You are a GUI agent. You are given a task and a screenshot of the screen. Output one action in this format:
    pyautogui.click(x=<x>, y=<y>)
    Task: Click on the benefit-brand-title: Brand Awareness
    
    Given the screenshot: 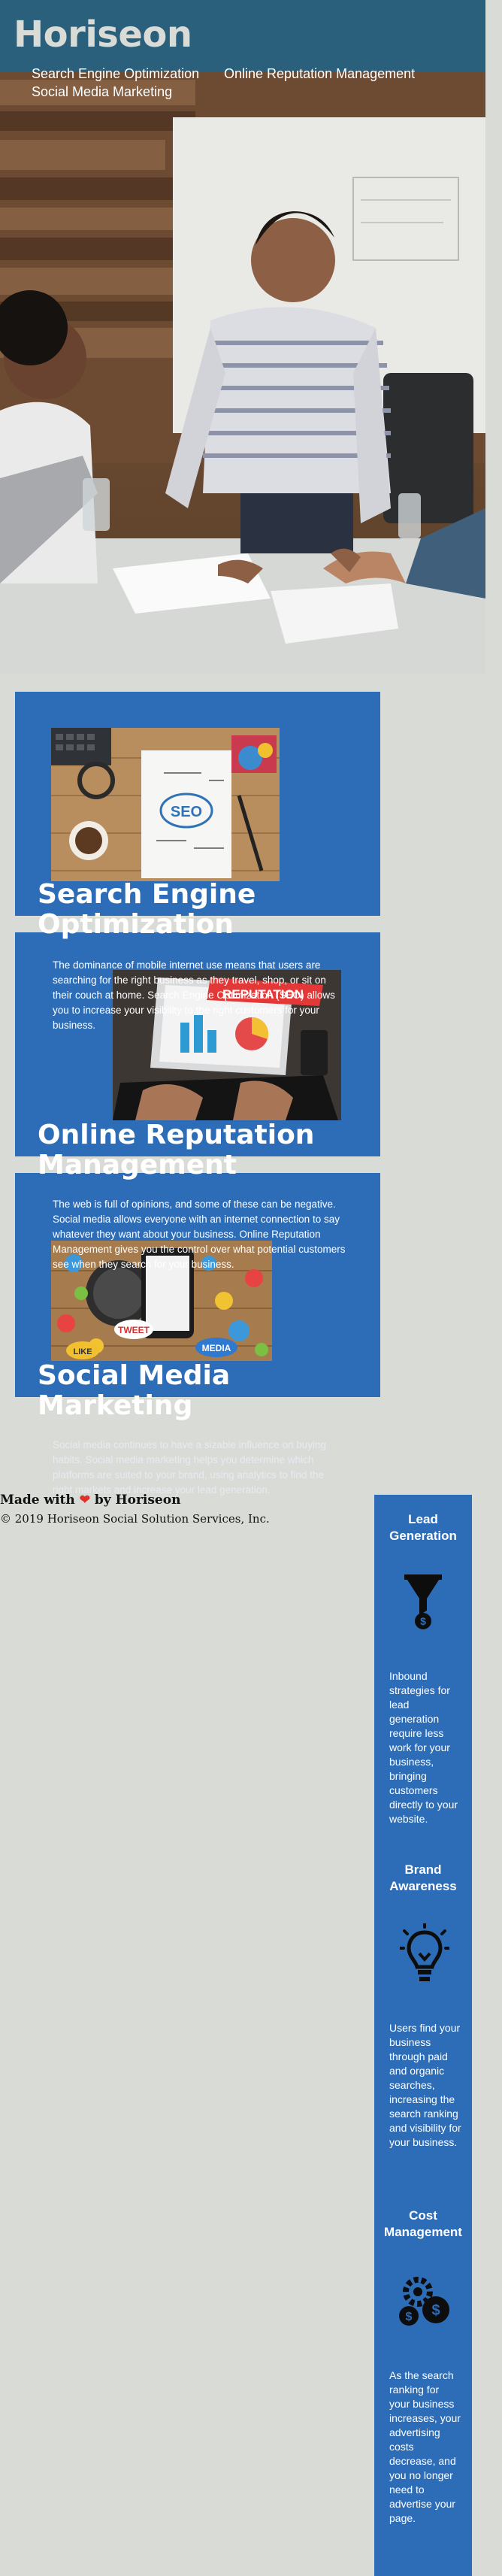 What is the action you would take?
    pyautogui.click(x=423, y=1877)
    